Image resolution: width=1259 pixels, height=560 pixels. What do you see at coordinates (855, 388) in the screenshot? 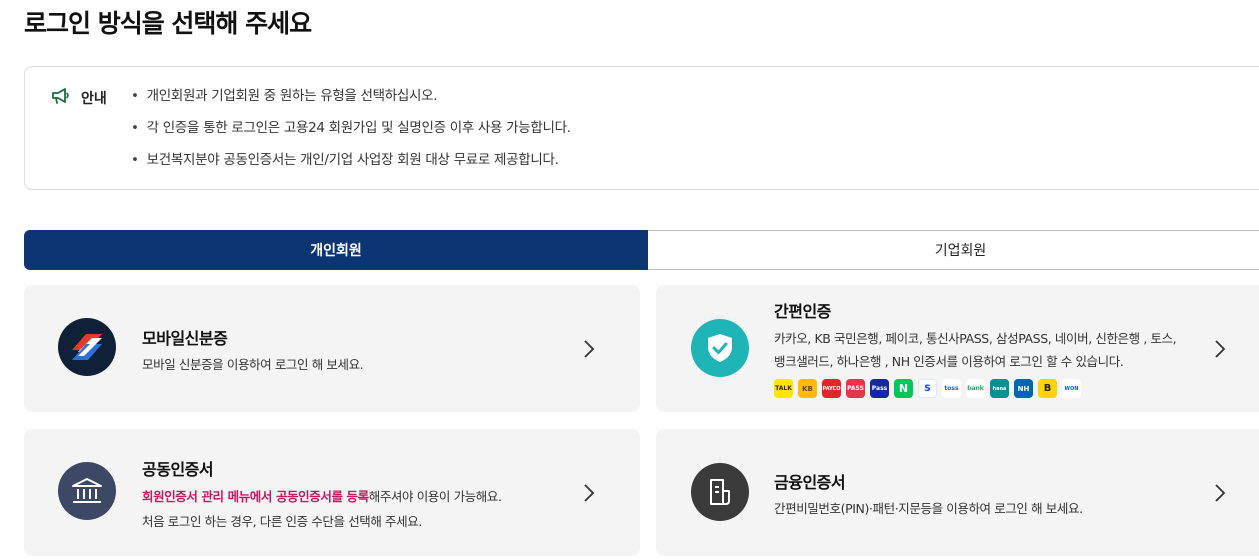
I see `pass-logo: PASS` at bounding box center [855, 388].